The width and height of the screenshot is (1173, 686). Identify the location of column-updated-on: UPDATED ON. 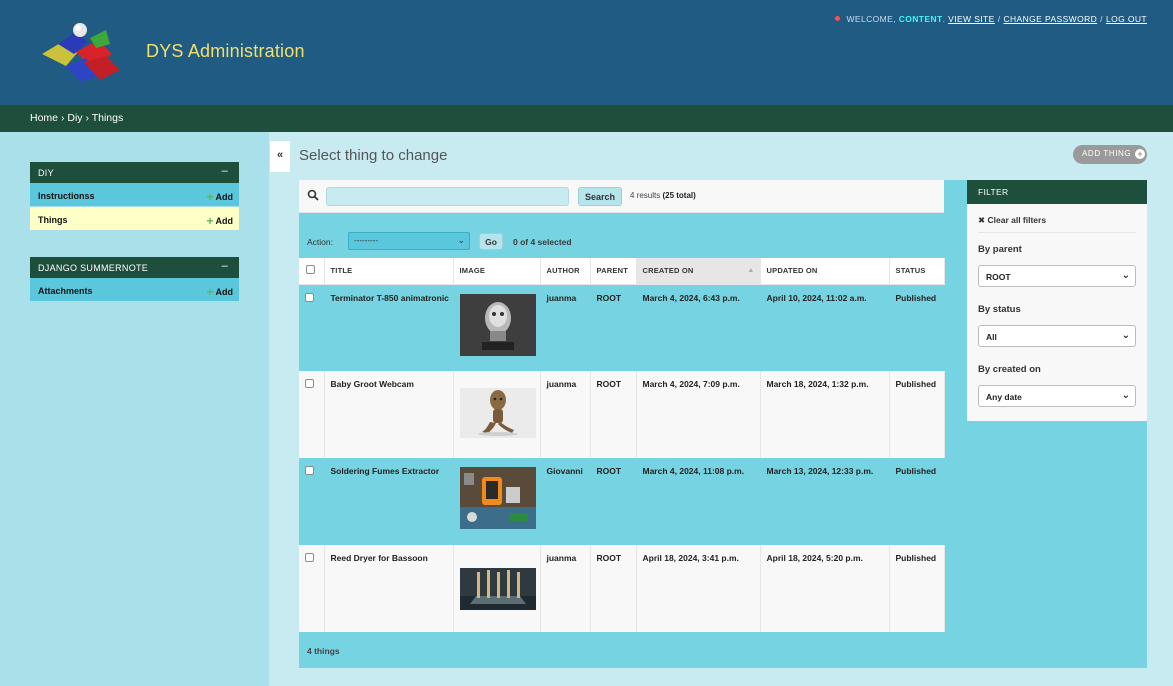
(825, 271).